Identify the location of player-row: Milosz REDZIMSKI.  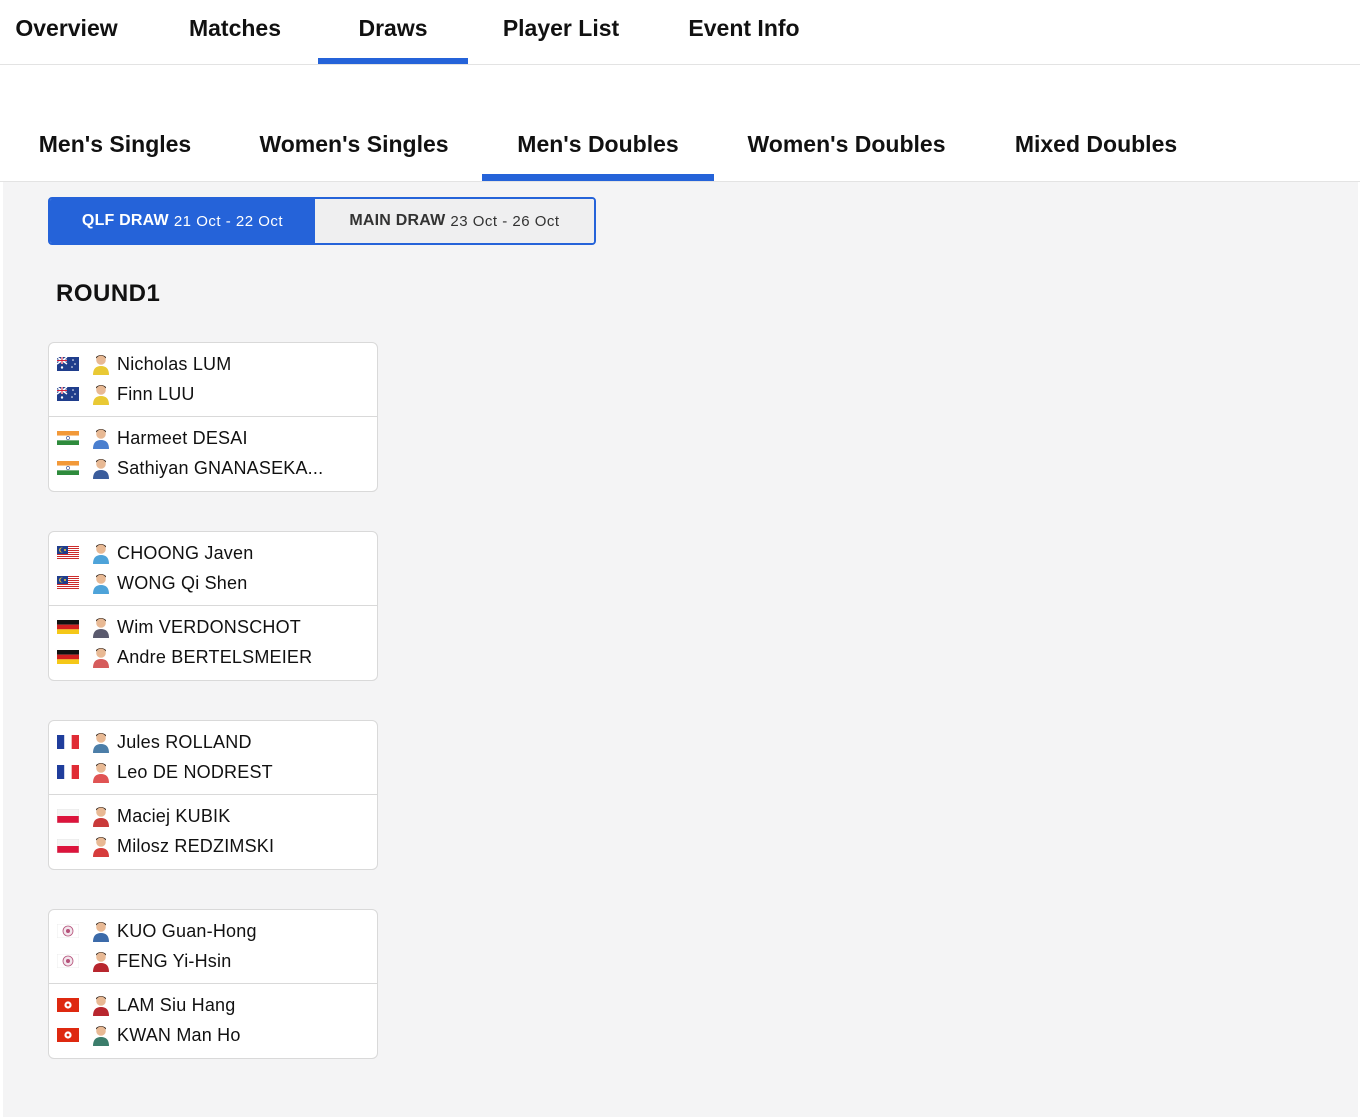
(213, 846).